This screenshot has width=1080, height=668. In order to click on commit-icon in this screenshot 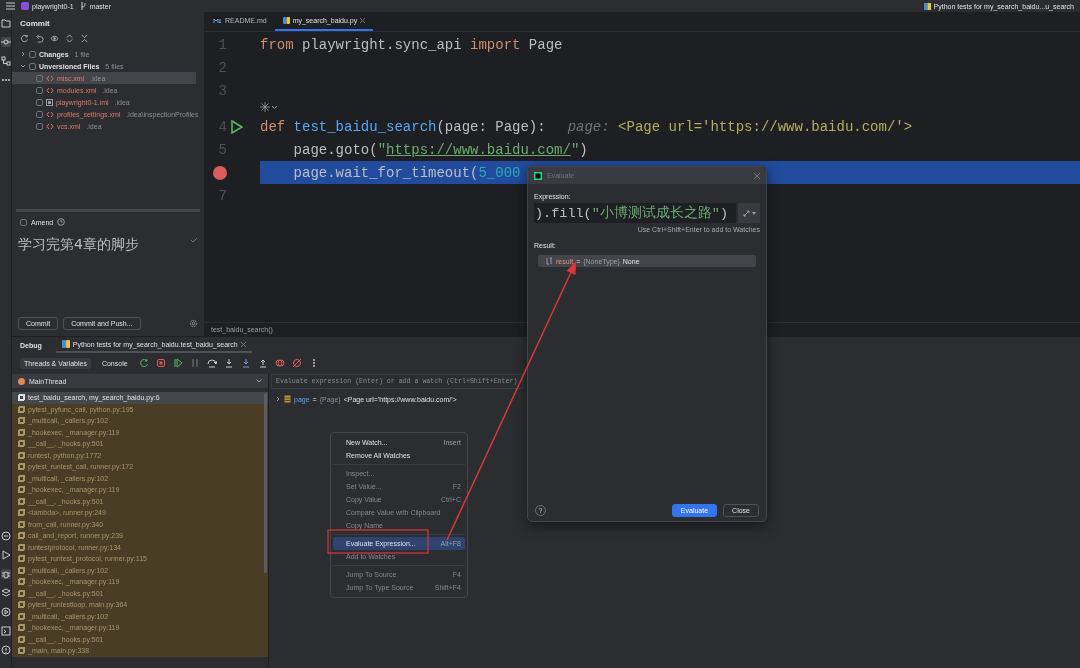, I will do `click(5, 42)`.